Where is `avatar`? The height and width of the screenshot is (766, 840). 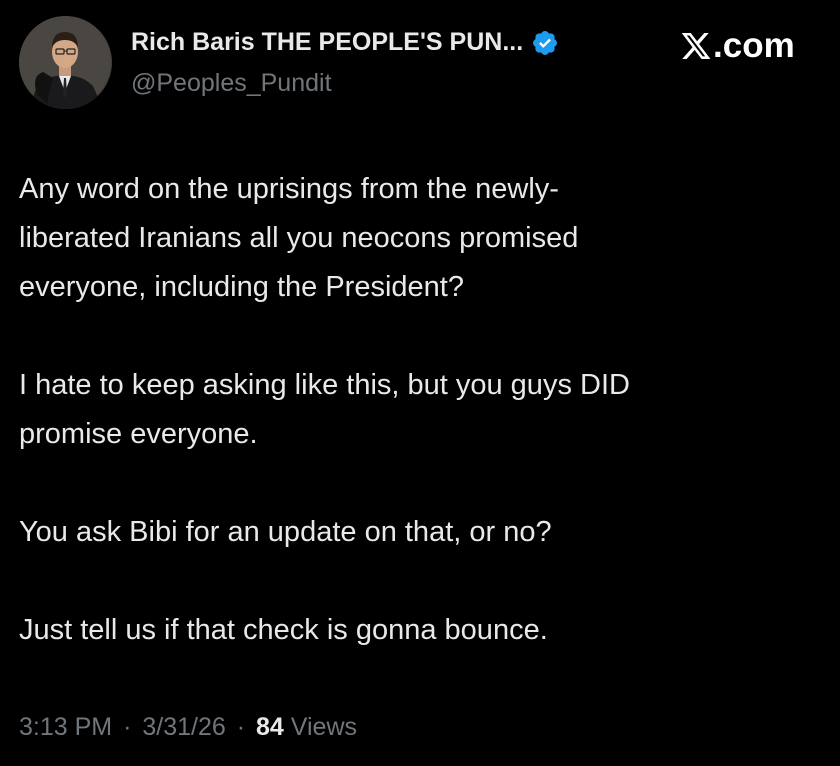 avatar is located at coordinates (65, 62).